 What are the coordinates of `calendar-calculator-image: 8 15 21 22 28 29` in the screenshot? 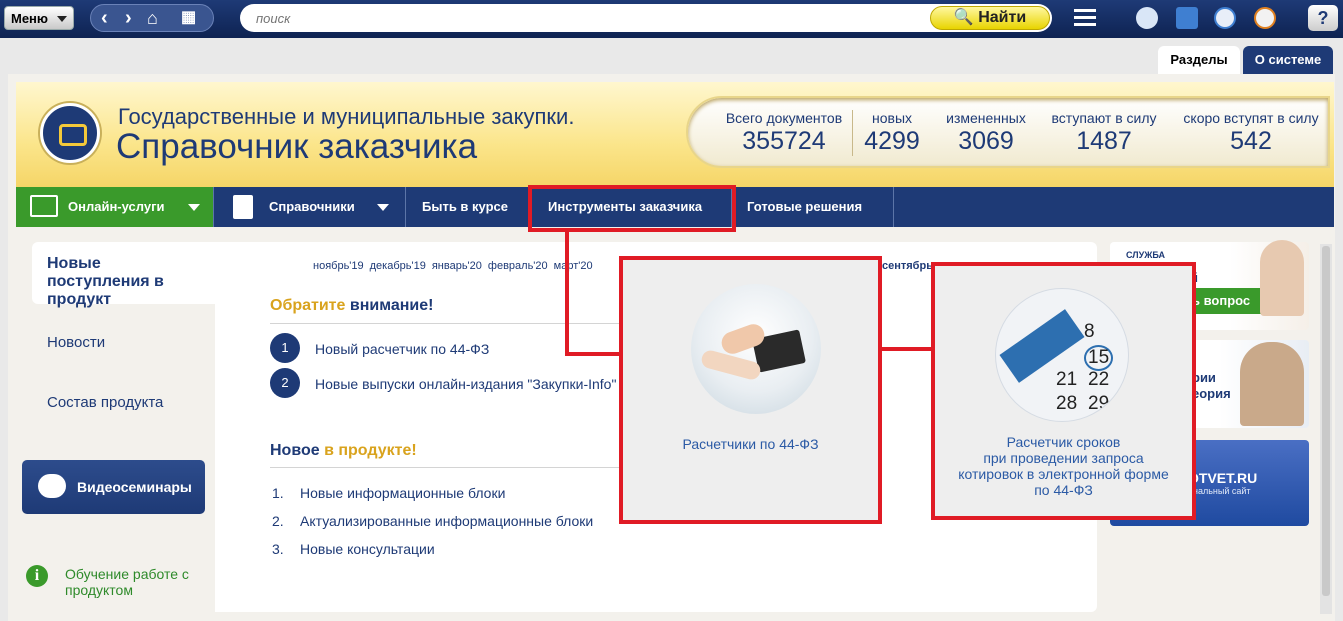 It's located at (1062, 355).